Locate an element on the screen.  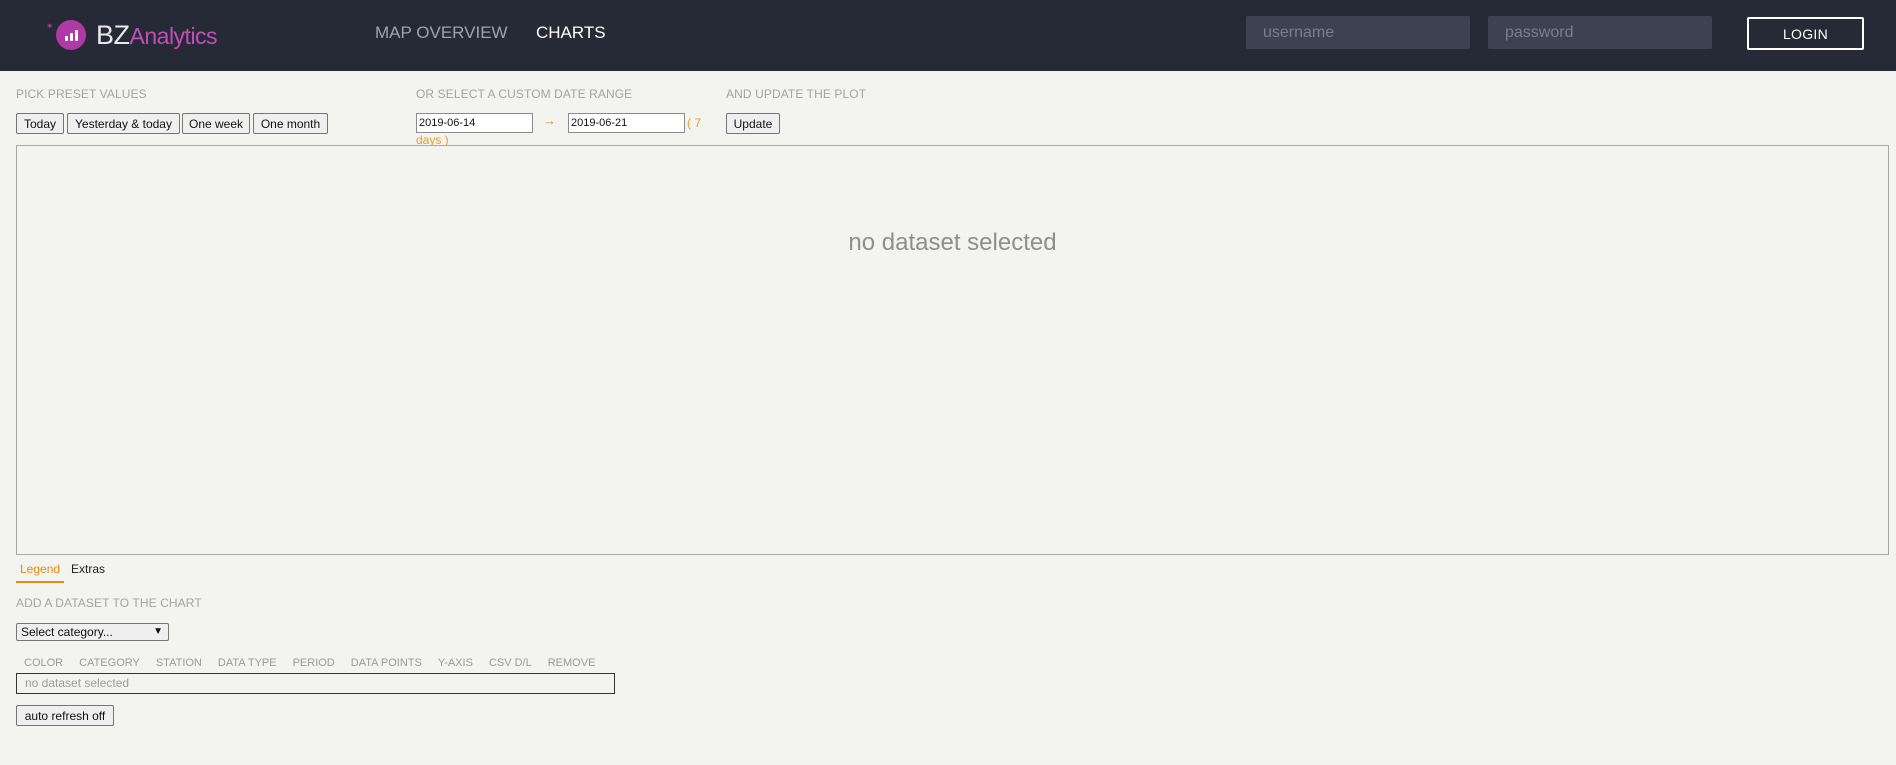
date-to-input is located at coordinates (626, 123).